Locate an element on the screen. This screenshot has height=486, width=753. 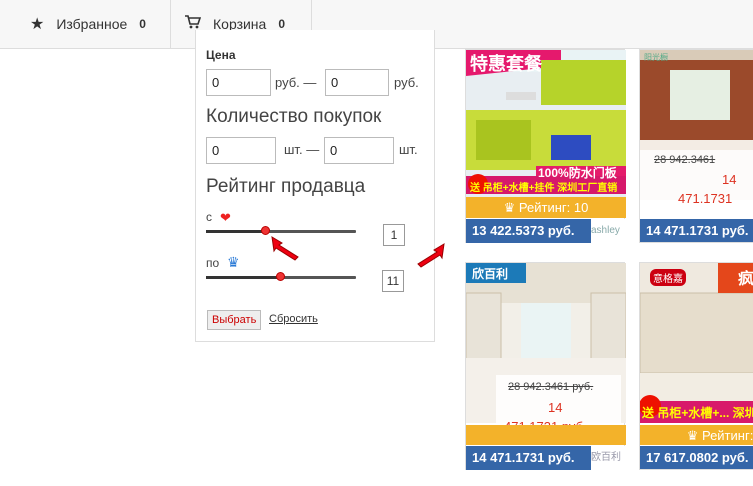
rating-from-fill is located at coordinates (236, 231).